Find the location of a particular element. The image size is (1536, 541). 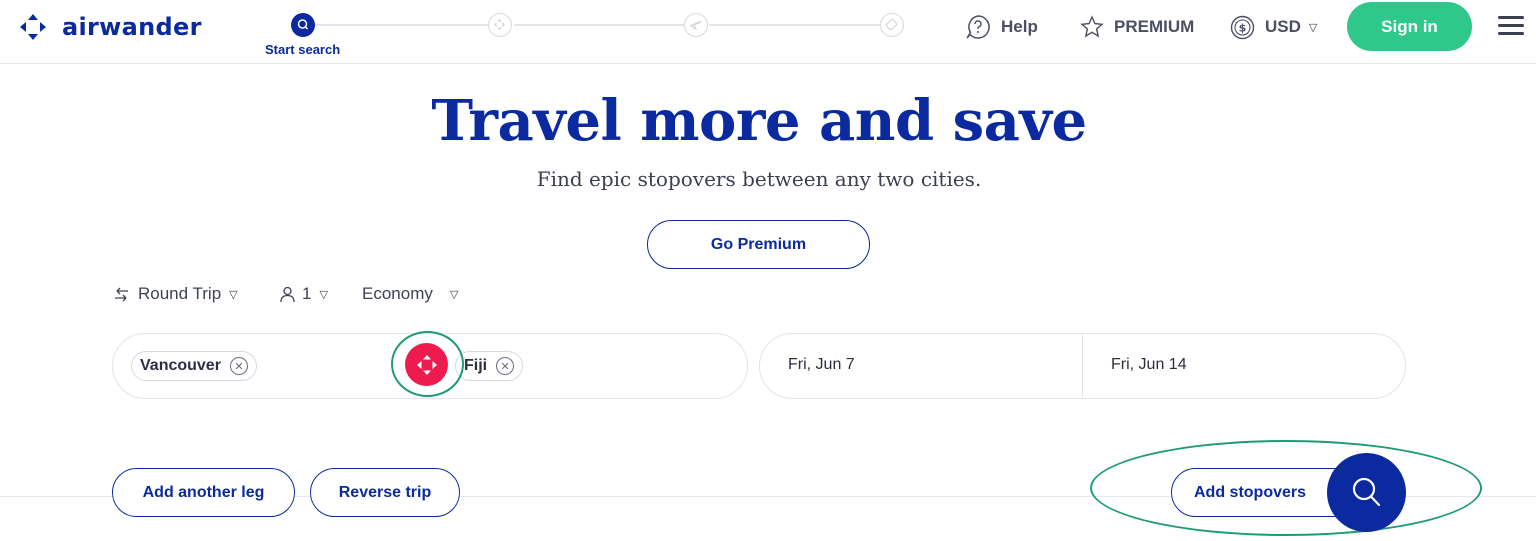

premium-label: PREMIUM is located at coordinates (1154, 26).